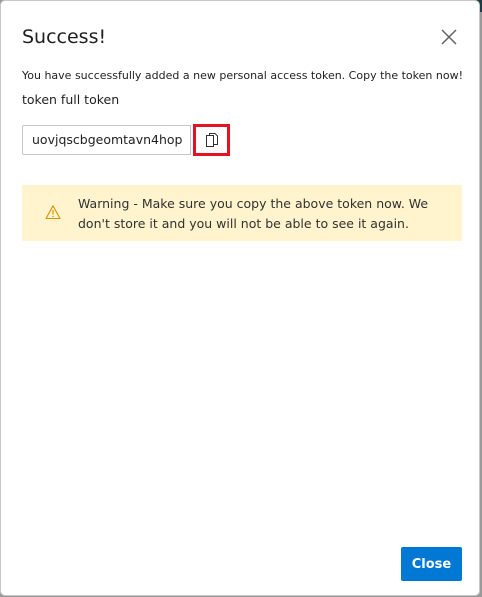  What do you see at coordinates (71, 99) in the screenshot?
I see `token-label: token full token` at bounding box center [71, 99].